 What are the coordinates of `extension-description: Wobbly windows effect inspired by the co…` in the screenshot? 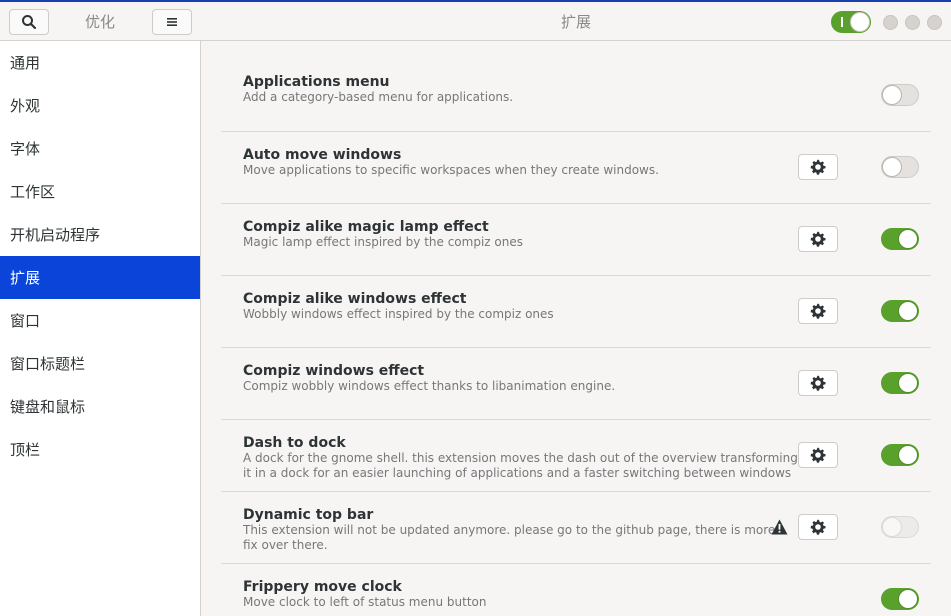 It's located at (398, 314).